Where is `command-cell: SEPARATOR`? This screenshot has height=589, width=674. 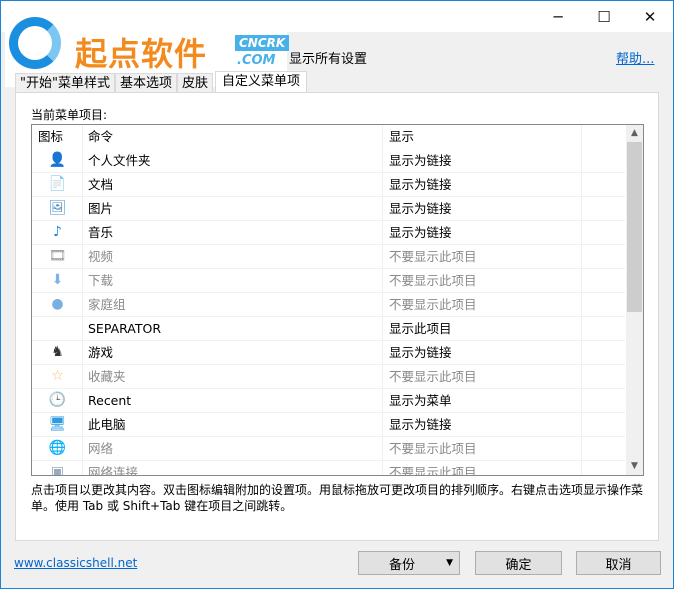
command-cell: SEPARATOR is located at coordinates (125, 328).